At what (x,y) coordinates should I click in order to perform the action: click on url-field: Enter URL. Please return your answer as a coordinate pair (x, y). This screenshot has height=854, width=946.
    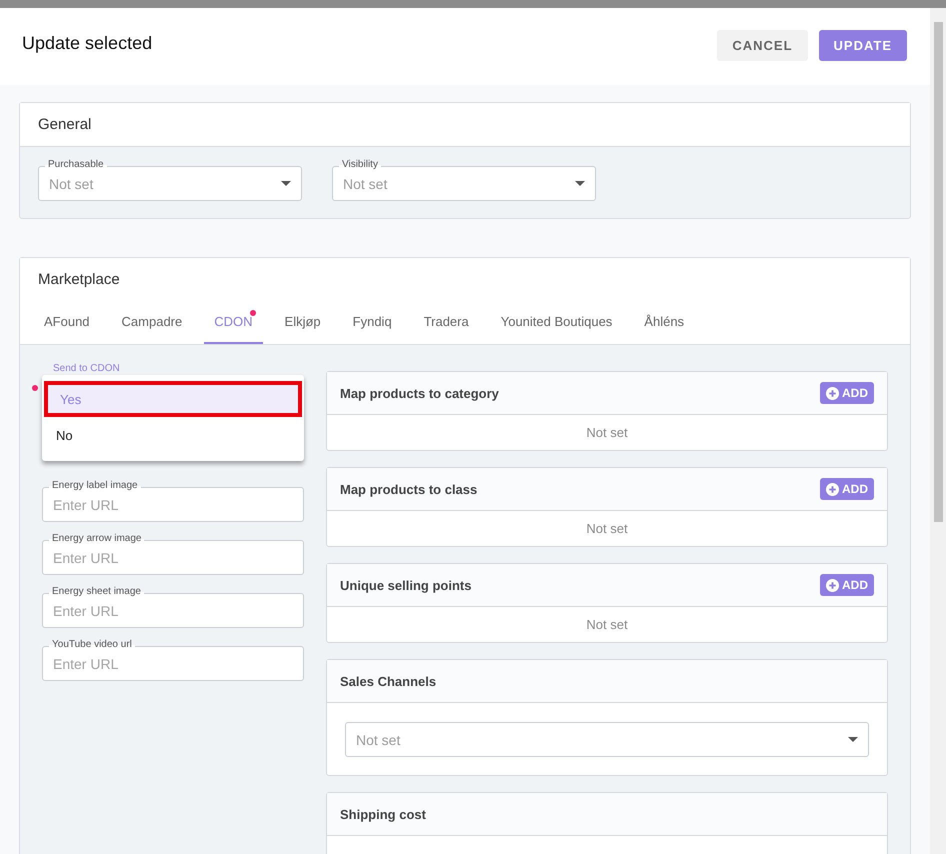
    Looking at the image, I should click on (173, 663).